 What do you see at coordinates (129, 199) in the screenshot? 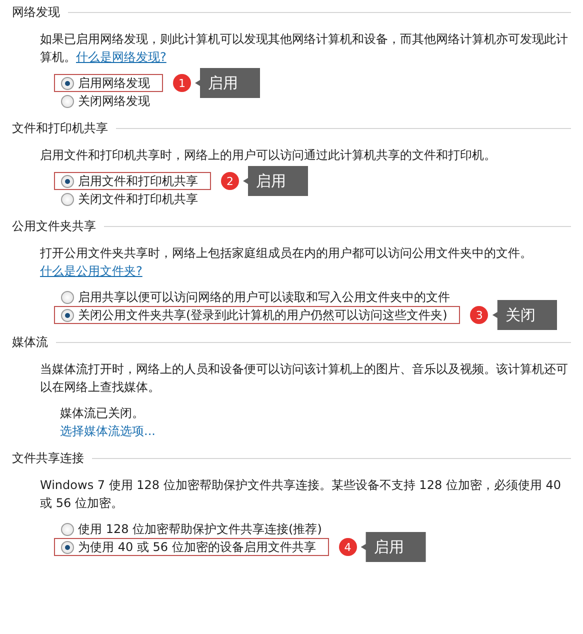
I see `radio-option: 关闭文件和打印机共享` at bounding box center [129, 199].